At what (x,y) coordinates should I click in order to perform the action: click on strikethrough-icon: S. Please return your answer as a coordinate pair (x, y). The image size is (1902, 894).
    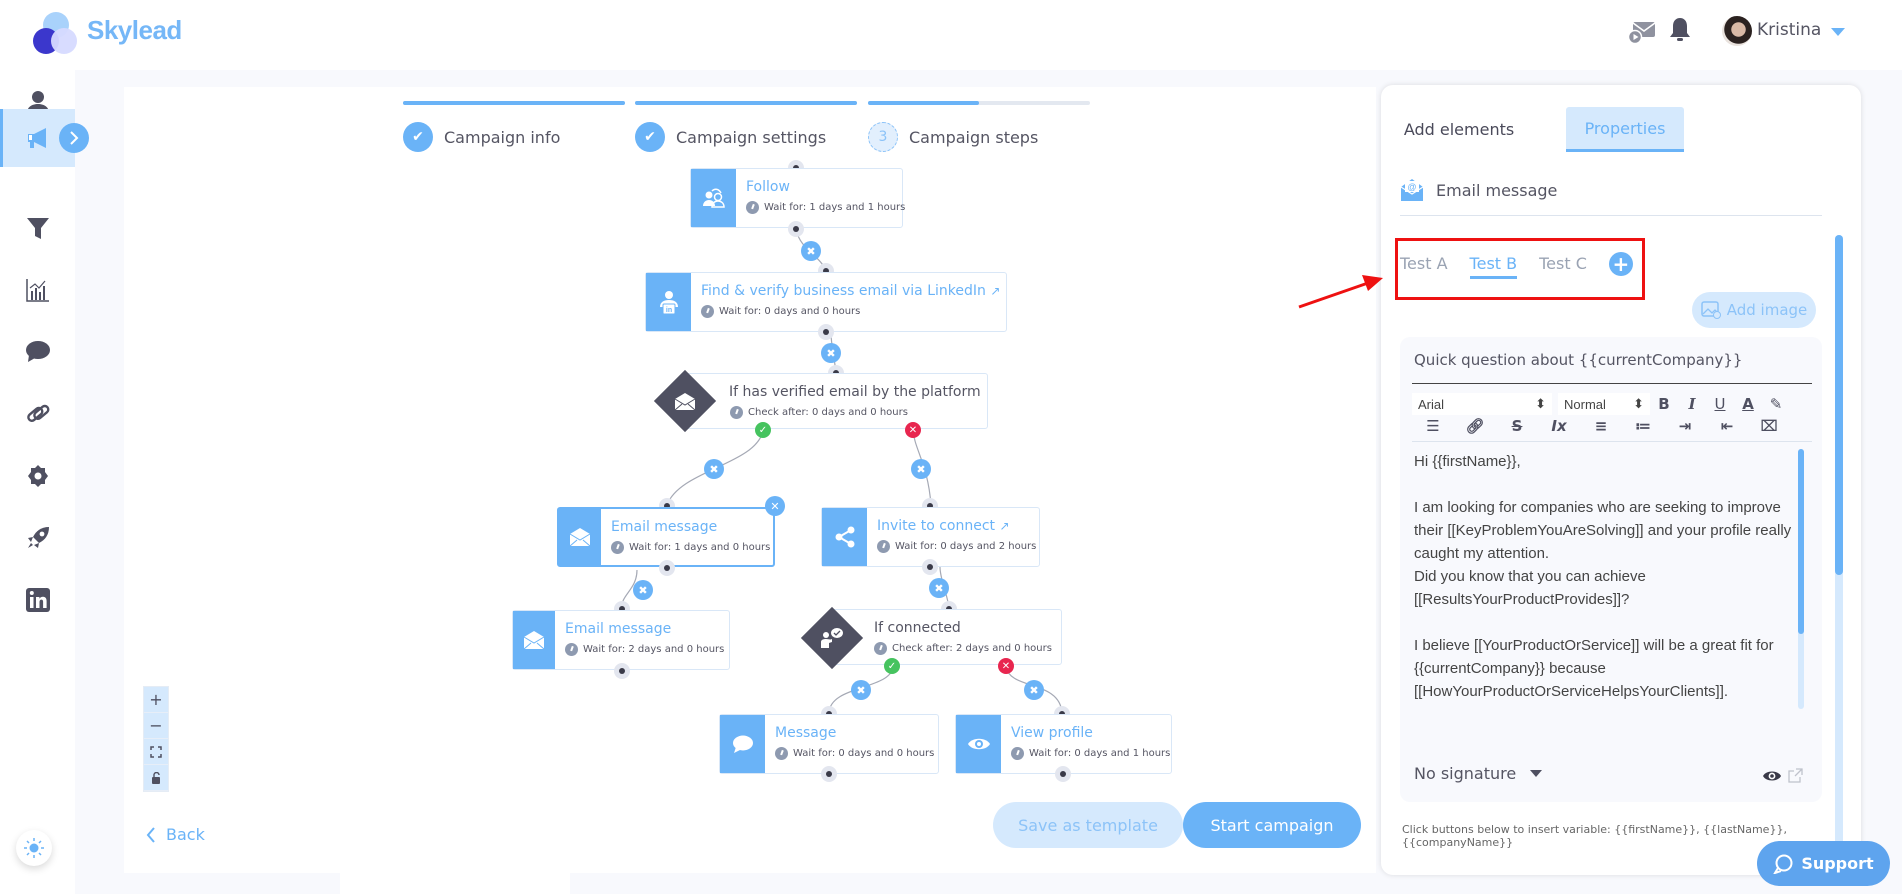
    Looking at the image, I should click on (1517, 426).